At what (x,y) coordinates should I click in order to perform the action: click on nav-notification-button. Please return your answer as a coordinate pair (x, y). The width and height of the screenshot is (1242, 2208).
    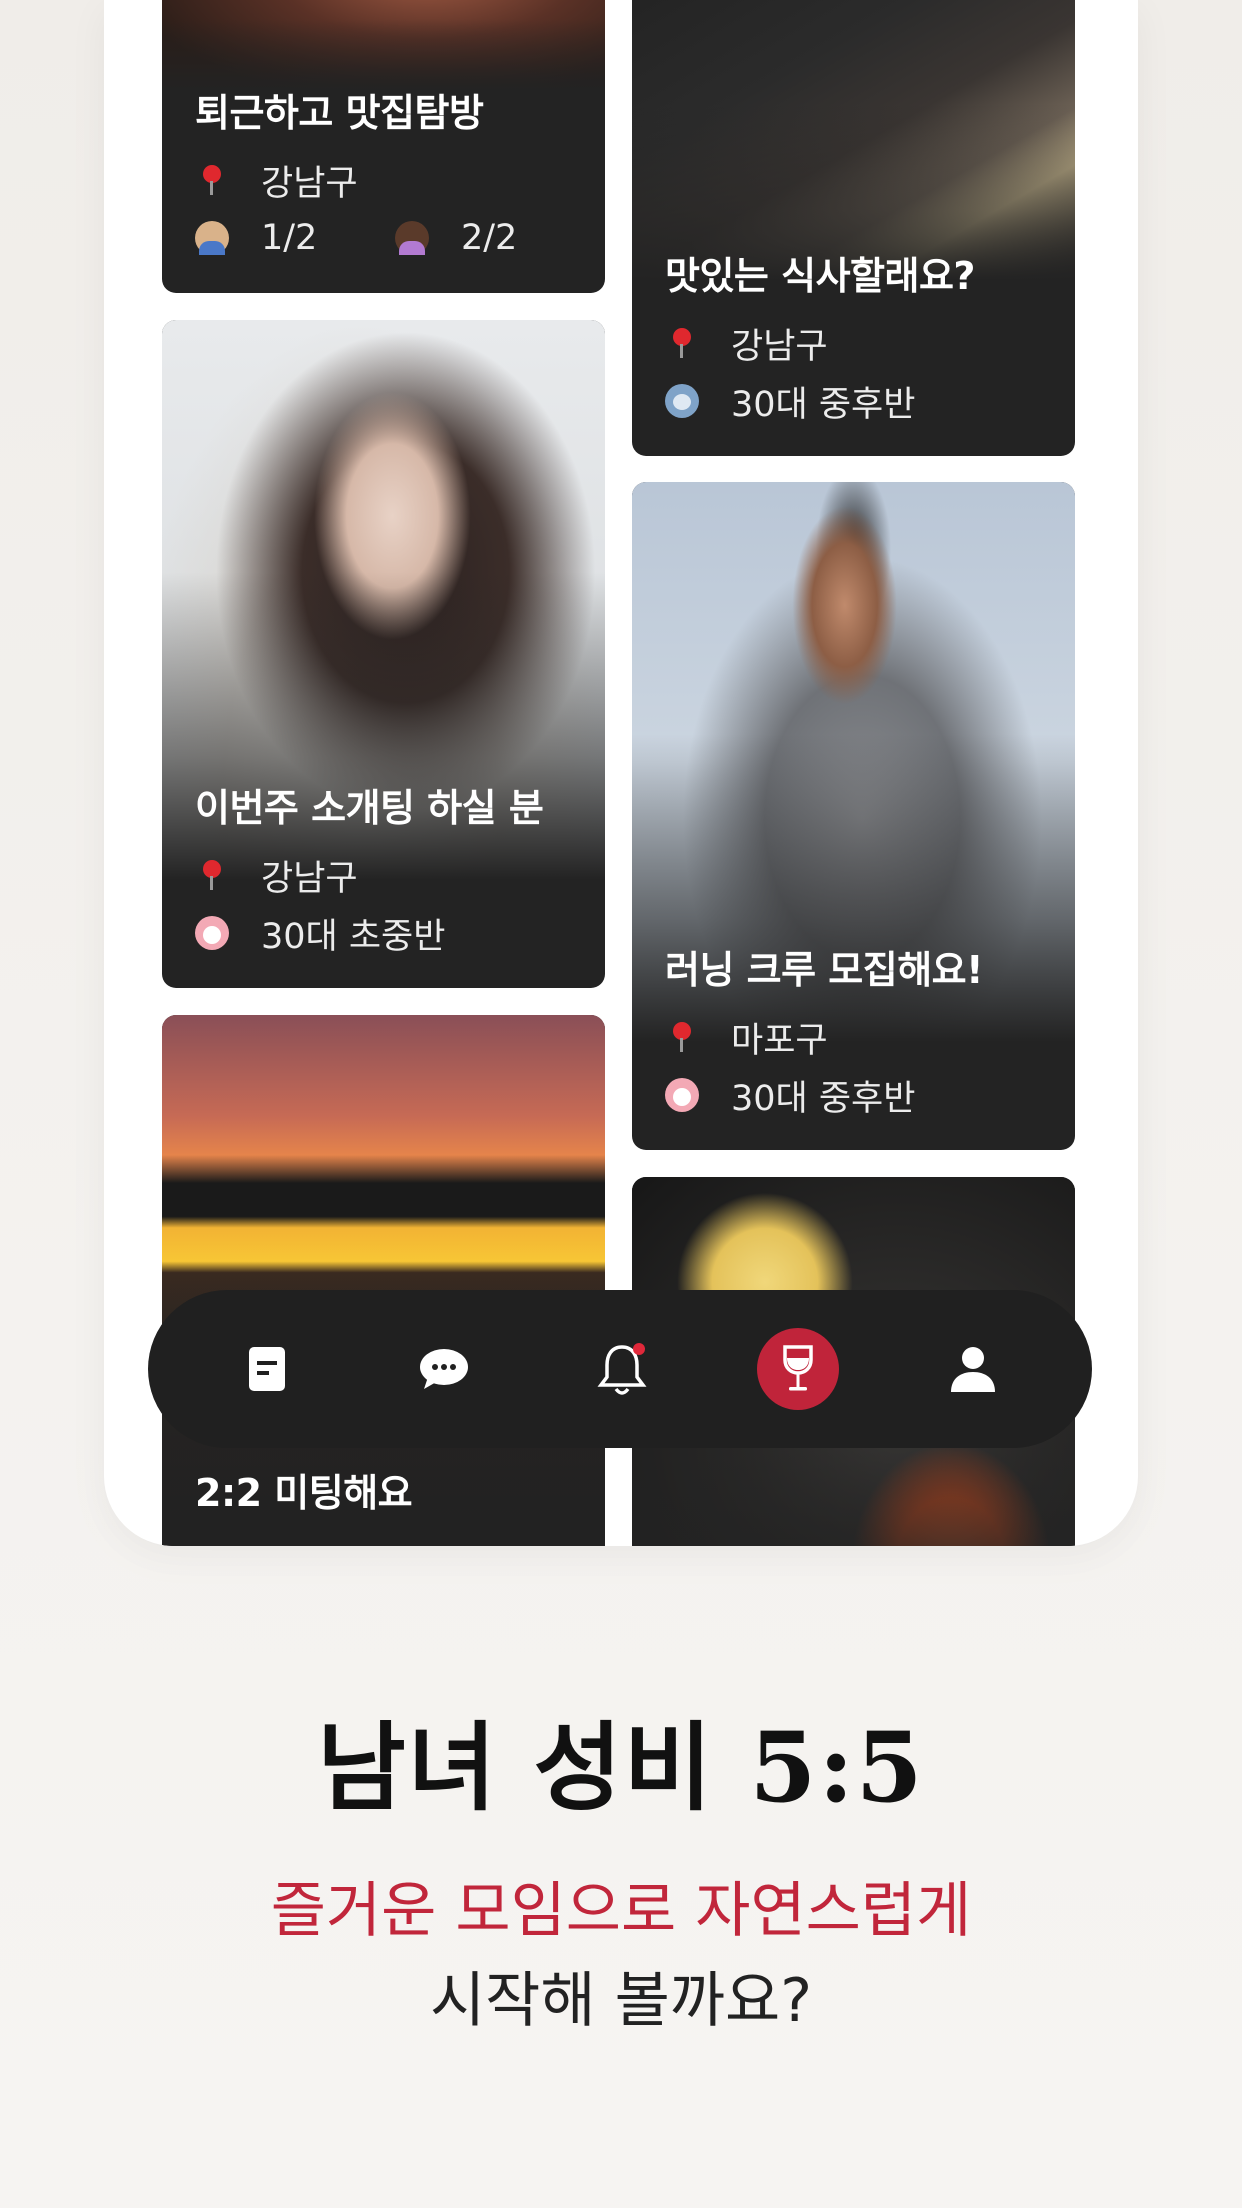
    Looking at the image, I should click on (622, 1369).